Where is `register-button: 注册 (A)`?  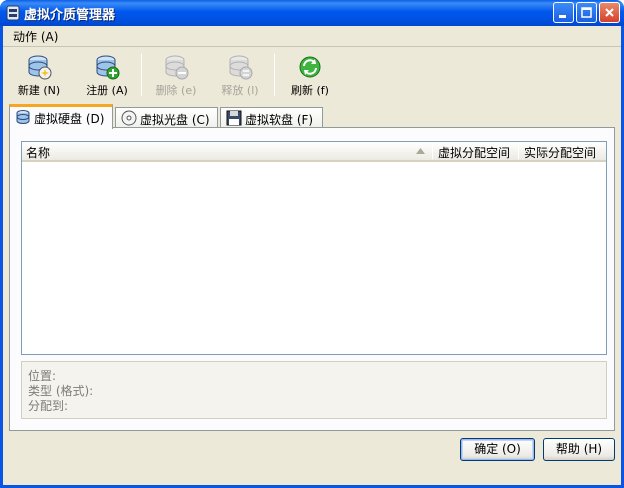
register-button: 注册 (A) is located at coordinates (107, 75).